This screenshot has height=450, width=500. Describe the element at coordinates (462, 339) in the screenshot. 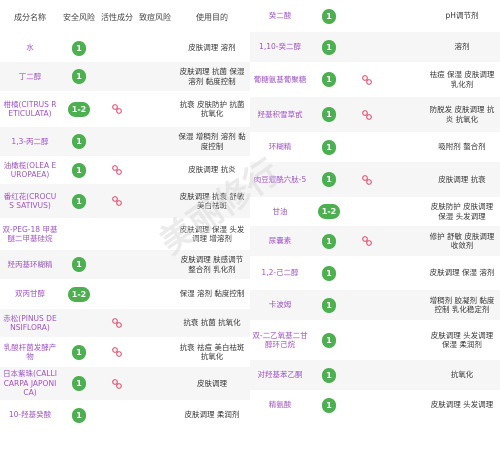

I see `purpose-text: 皮肤调理 头发调理 保湿 柔润剂` at that location.